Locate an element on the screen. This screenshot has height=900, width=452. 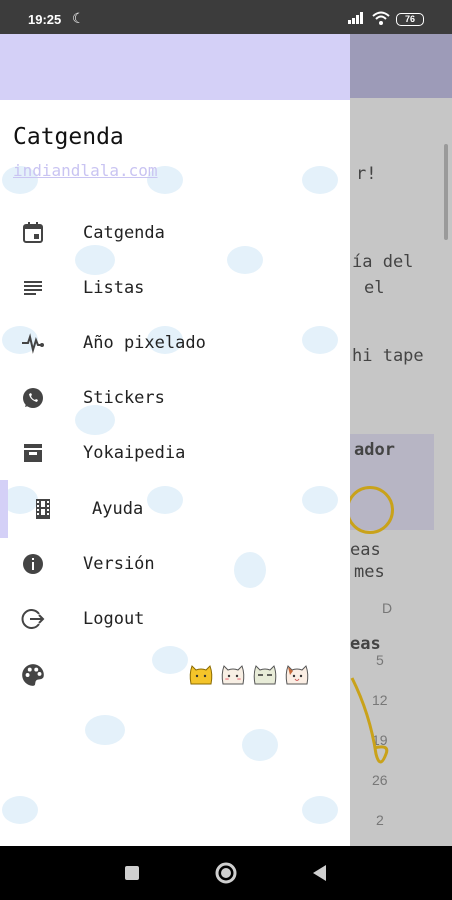
status-time: 19:25 is located at coordinates (45, 19).